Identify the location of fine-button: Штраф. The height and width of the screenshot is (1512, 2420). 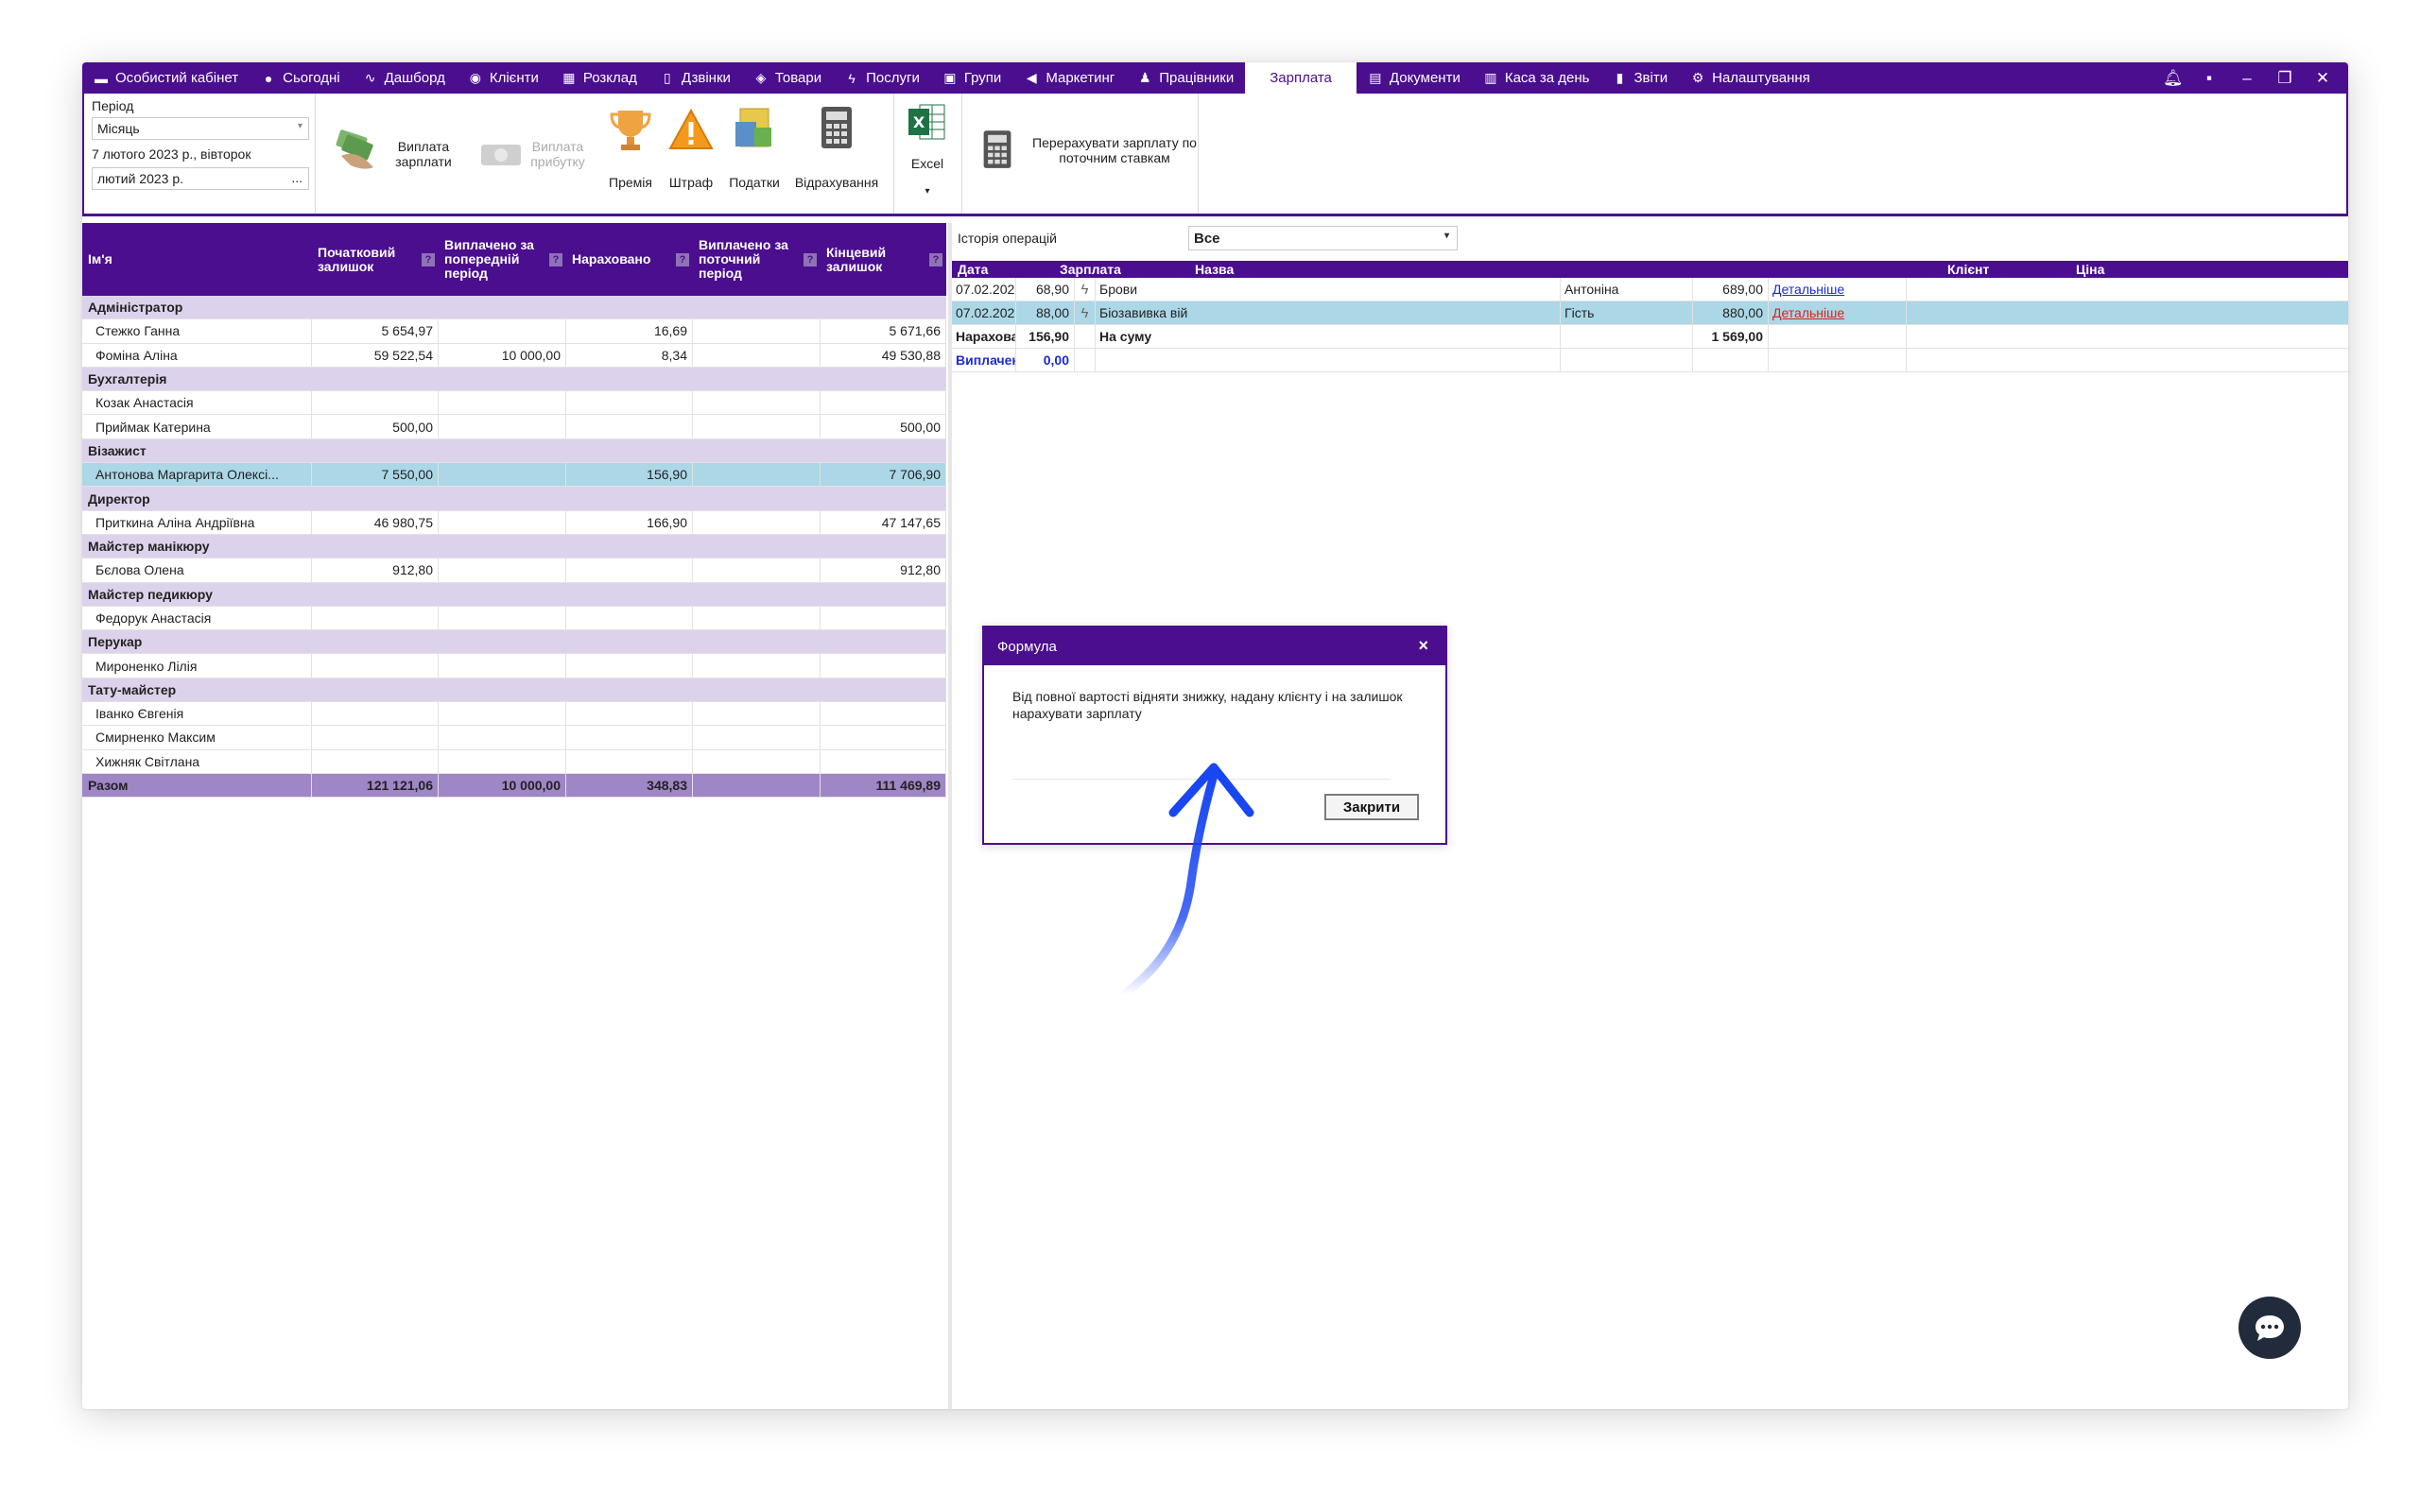
(691, 146).